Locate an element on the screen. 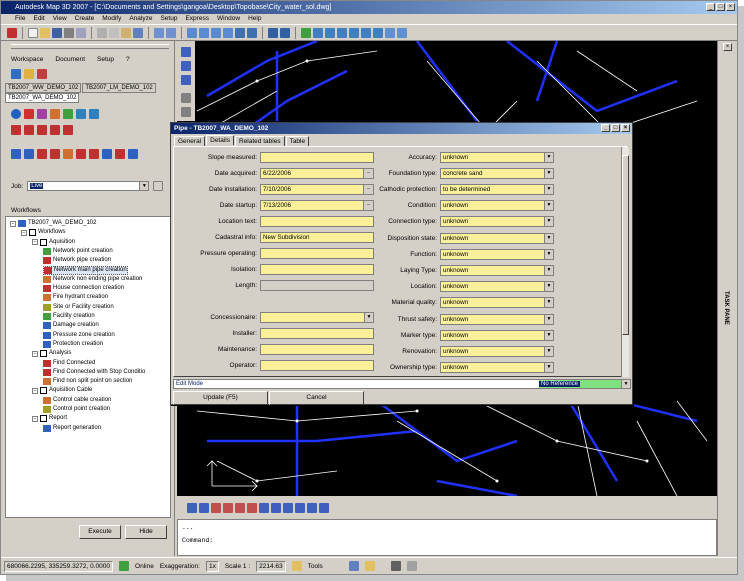 This screenshot has width=744, height=581. dialog-maximize-button: □ is located at coordinates (615, 128).